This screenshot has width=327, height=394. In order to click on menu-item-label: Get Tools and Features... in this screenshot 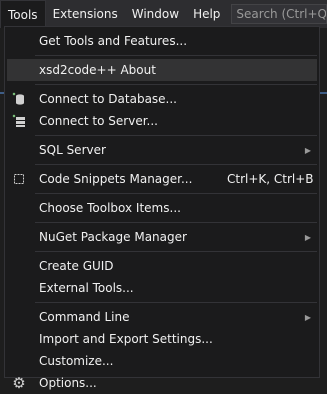, I will do `click(113, 41)`.